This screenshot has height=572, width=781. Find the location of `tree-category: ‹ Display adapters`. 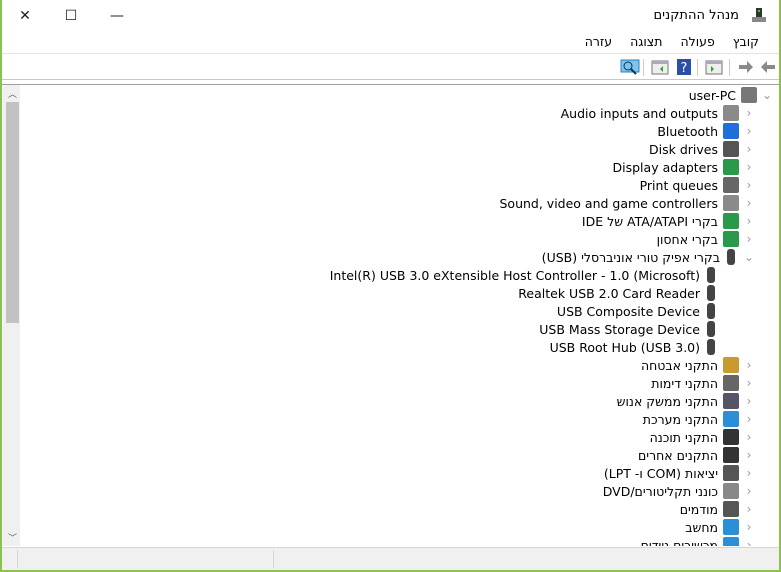

tree-category: ‹ Display adapters is located at coordinates (685, 167).